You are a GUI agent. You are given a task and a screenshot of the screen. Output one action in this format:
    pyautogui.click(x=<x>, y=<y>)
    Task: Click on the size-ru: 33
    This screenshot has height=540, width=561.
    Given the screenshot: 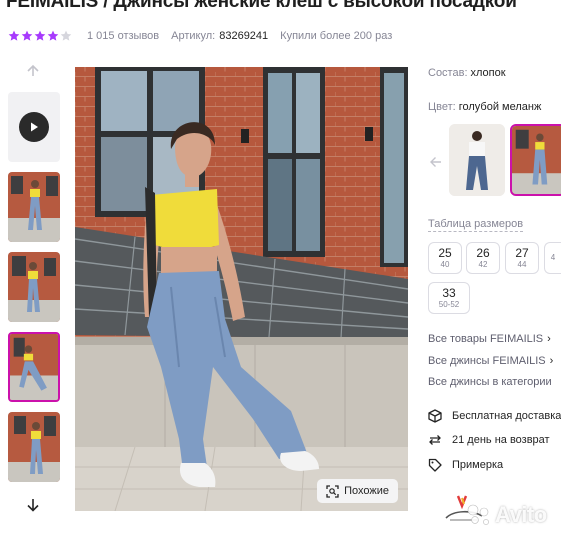 What is the action you would take?
    pyautogui.click(x=449, y=293)
    